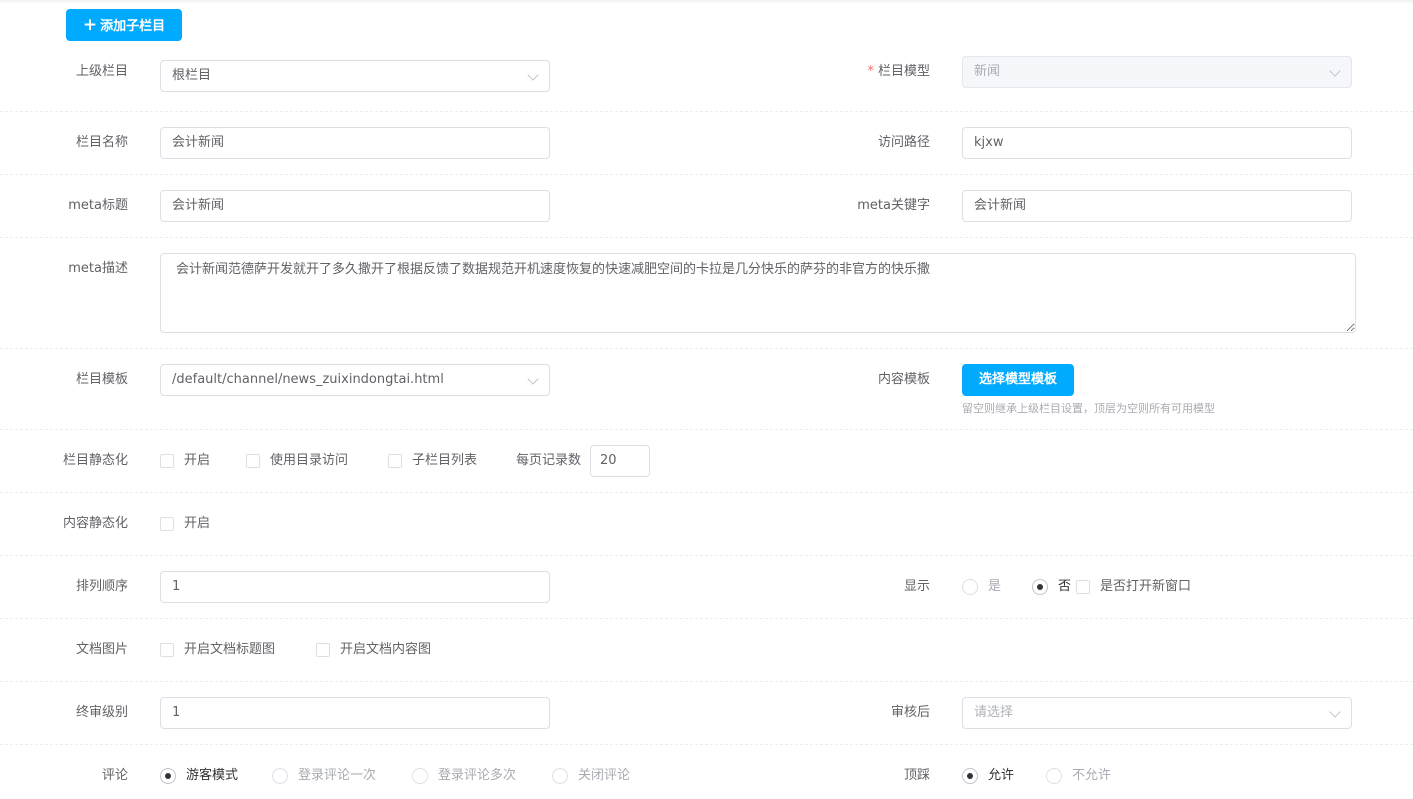  I want to click on checkbox-label: 开启文档标题图, so click(230, 649).